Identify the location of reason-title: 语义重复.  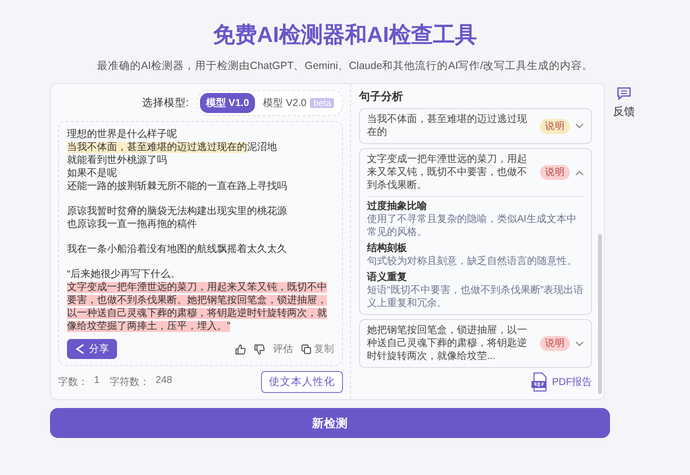
(387, 277).